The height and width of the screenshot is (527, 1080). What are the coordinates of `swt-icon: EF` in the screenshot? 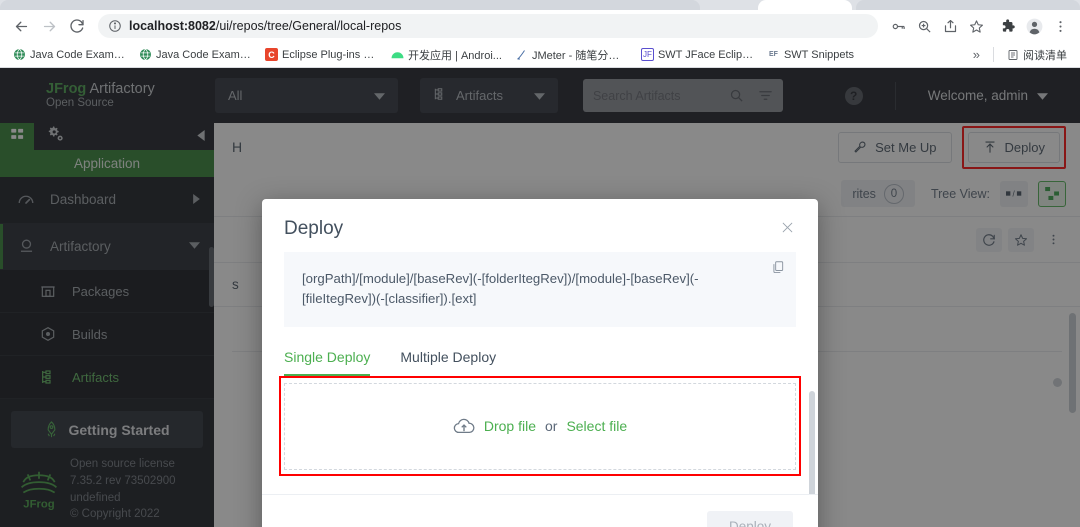 It's located at (773, 54).